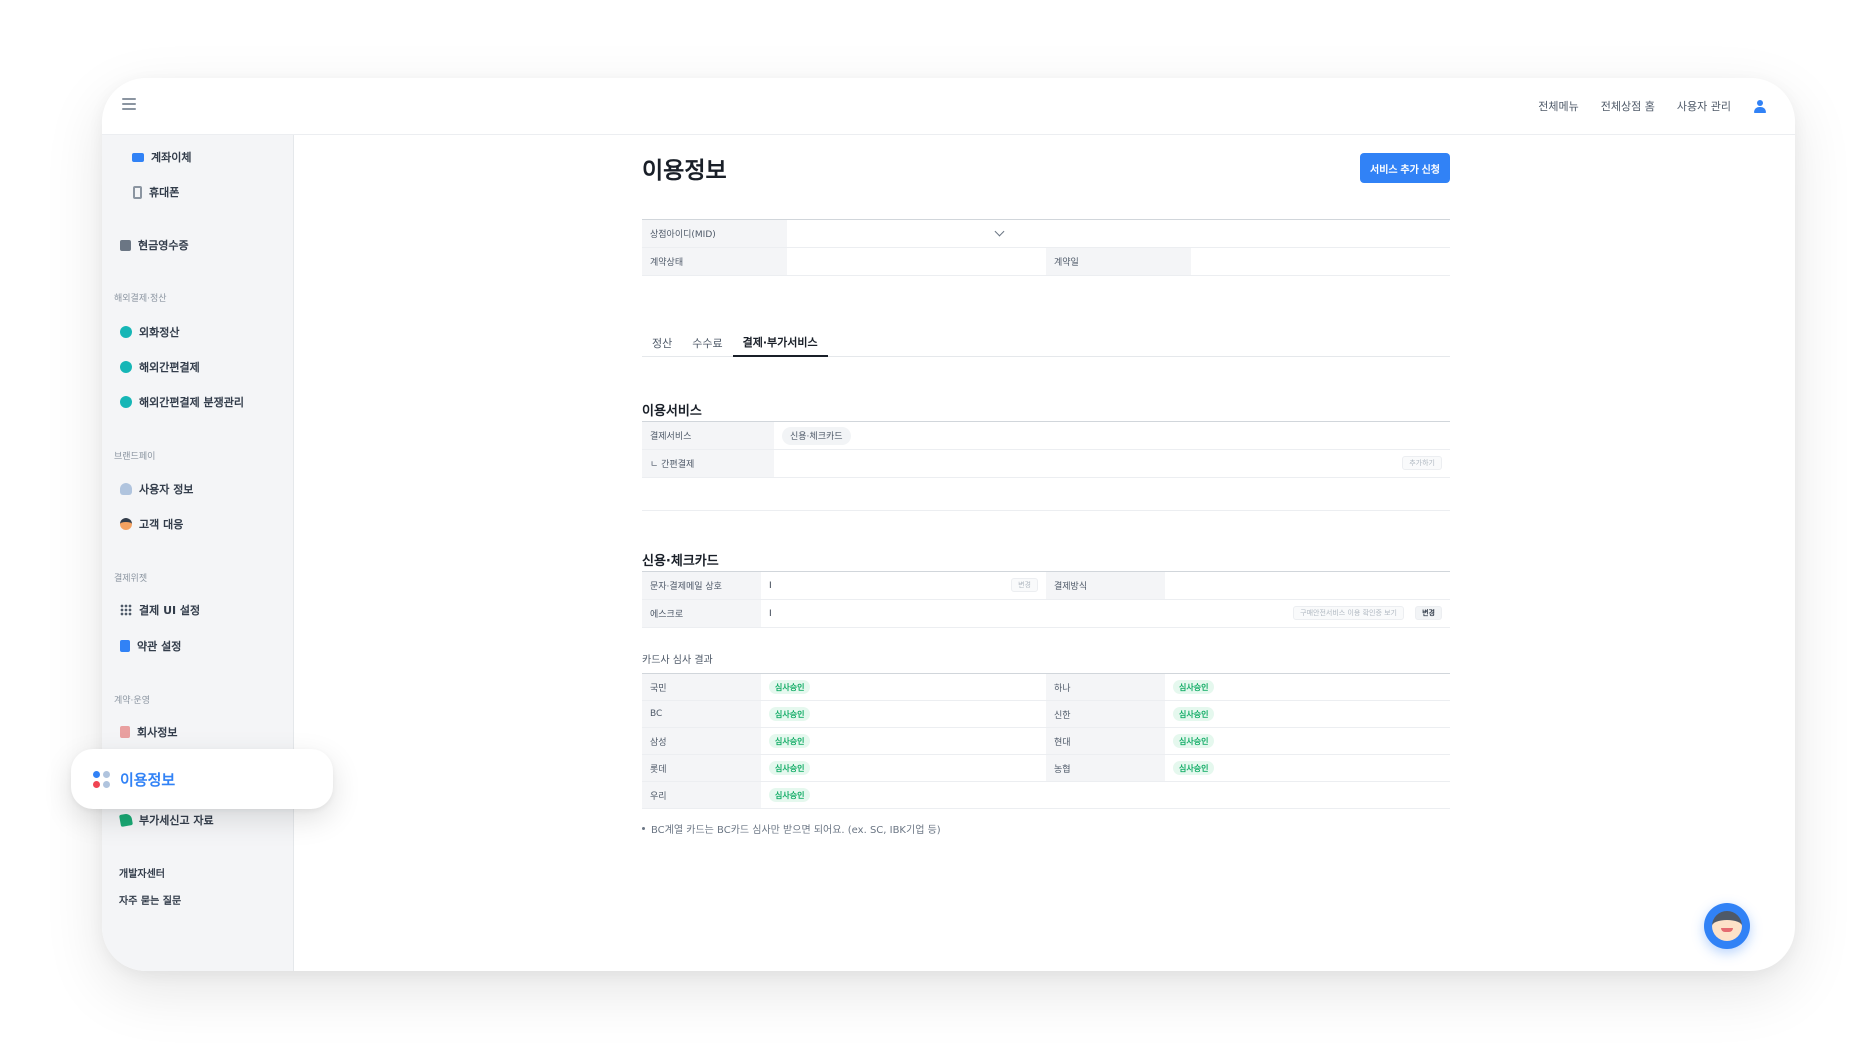  What do you see at coordinates (643, 828) in the screenshot?
I see `bullet-icon` at bounding box center [643, 828].